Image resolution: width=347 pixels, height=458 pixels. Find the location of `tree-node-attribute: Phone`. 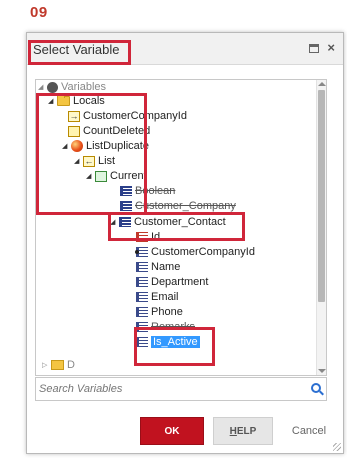

tree-node-attribute: Phone is located at coordinates (159, 312).